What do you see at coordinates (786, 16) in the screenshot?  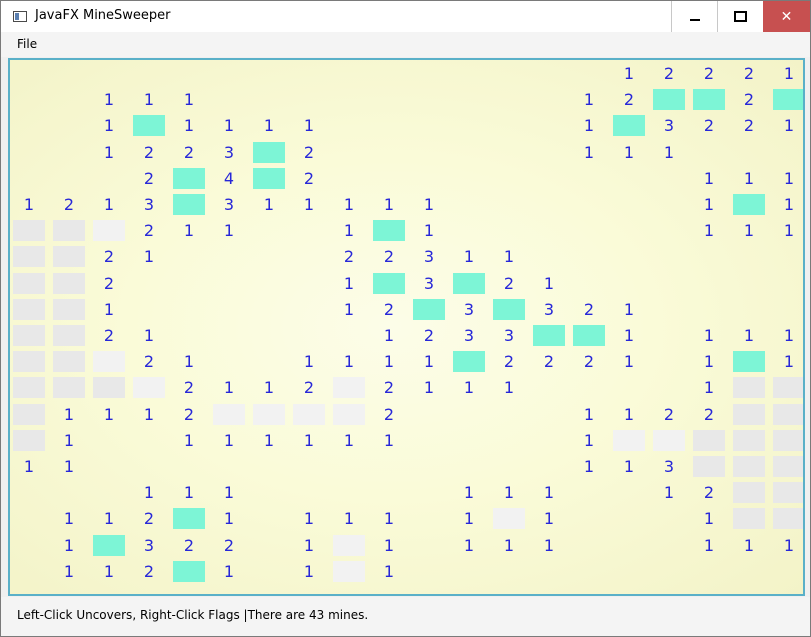 I see `close-button: ✕` at bounding box center [786, 16].